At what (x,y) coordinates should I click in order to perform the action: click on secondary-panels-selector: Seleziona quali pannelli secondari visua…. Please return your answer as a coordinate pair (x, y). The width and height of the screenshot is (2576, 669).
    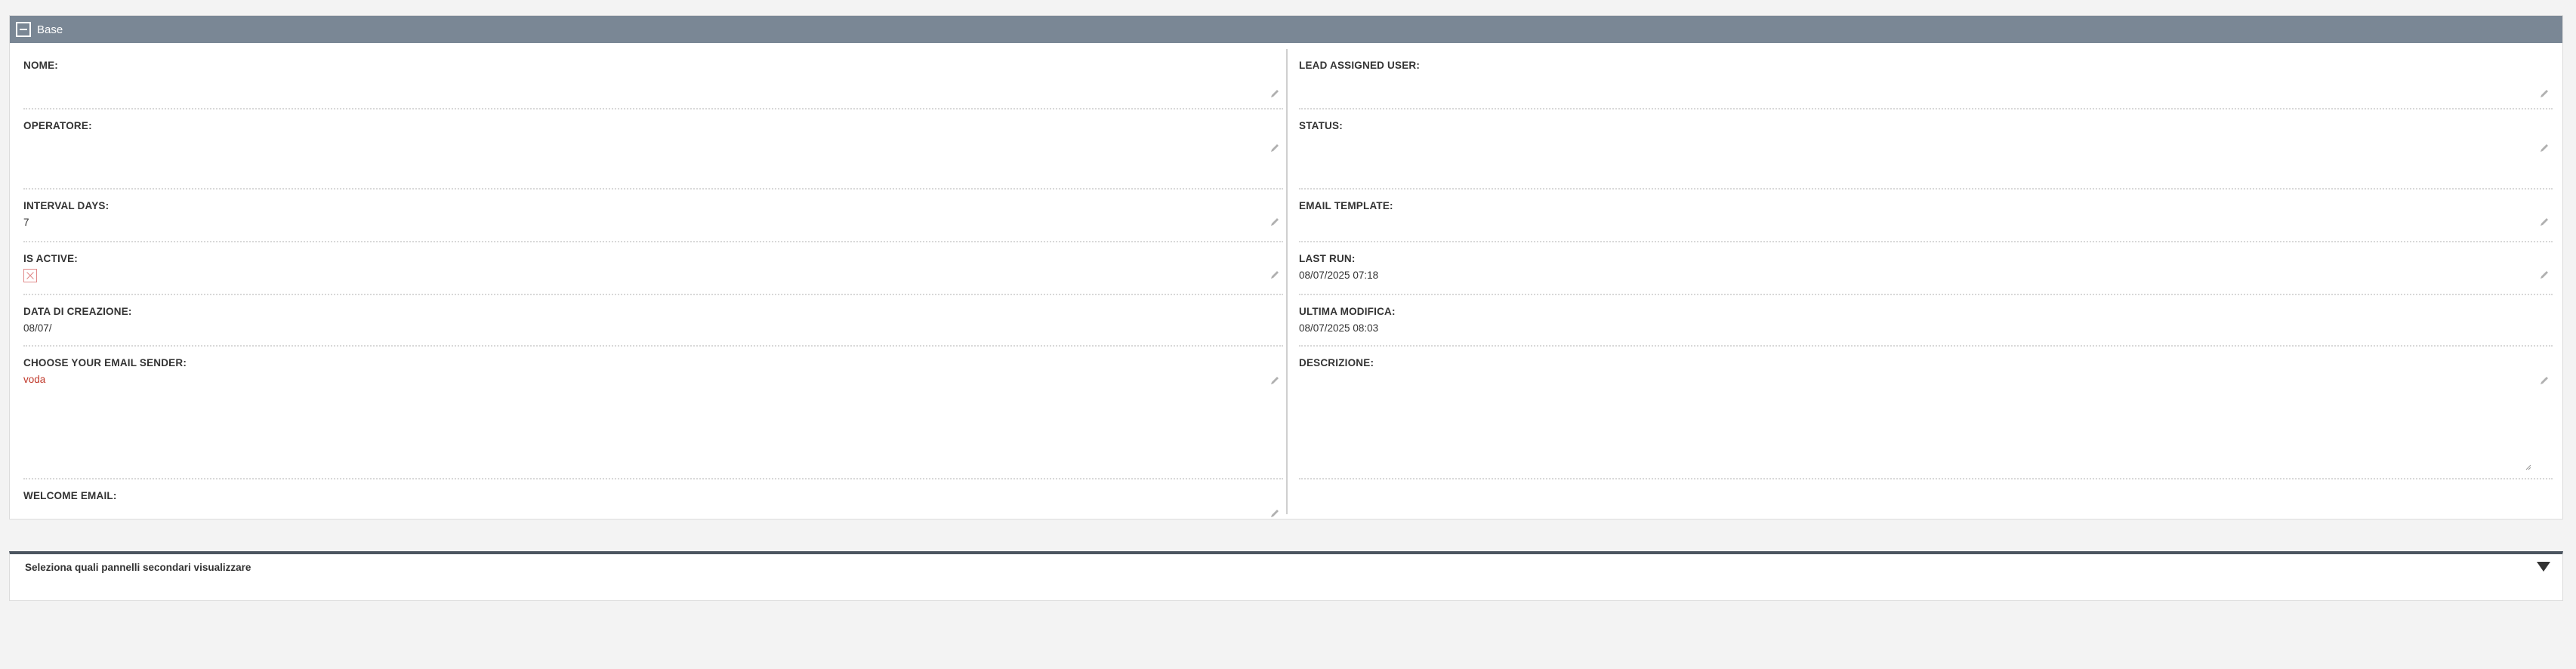
    Looking at the image, I should click on (1286, 576).